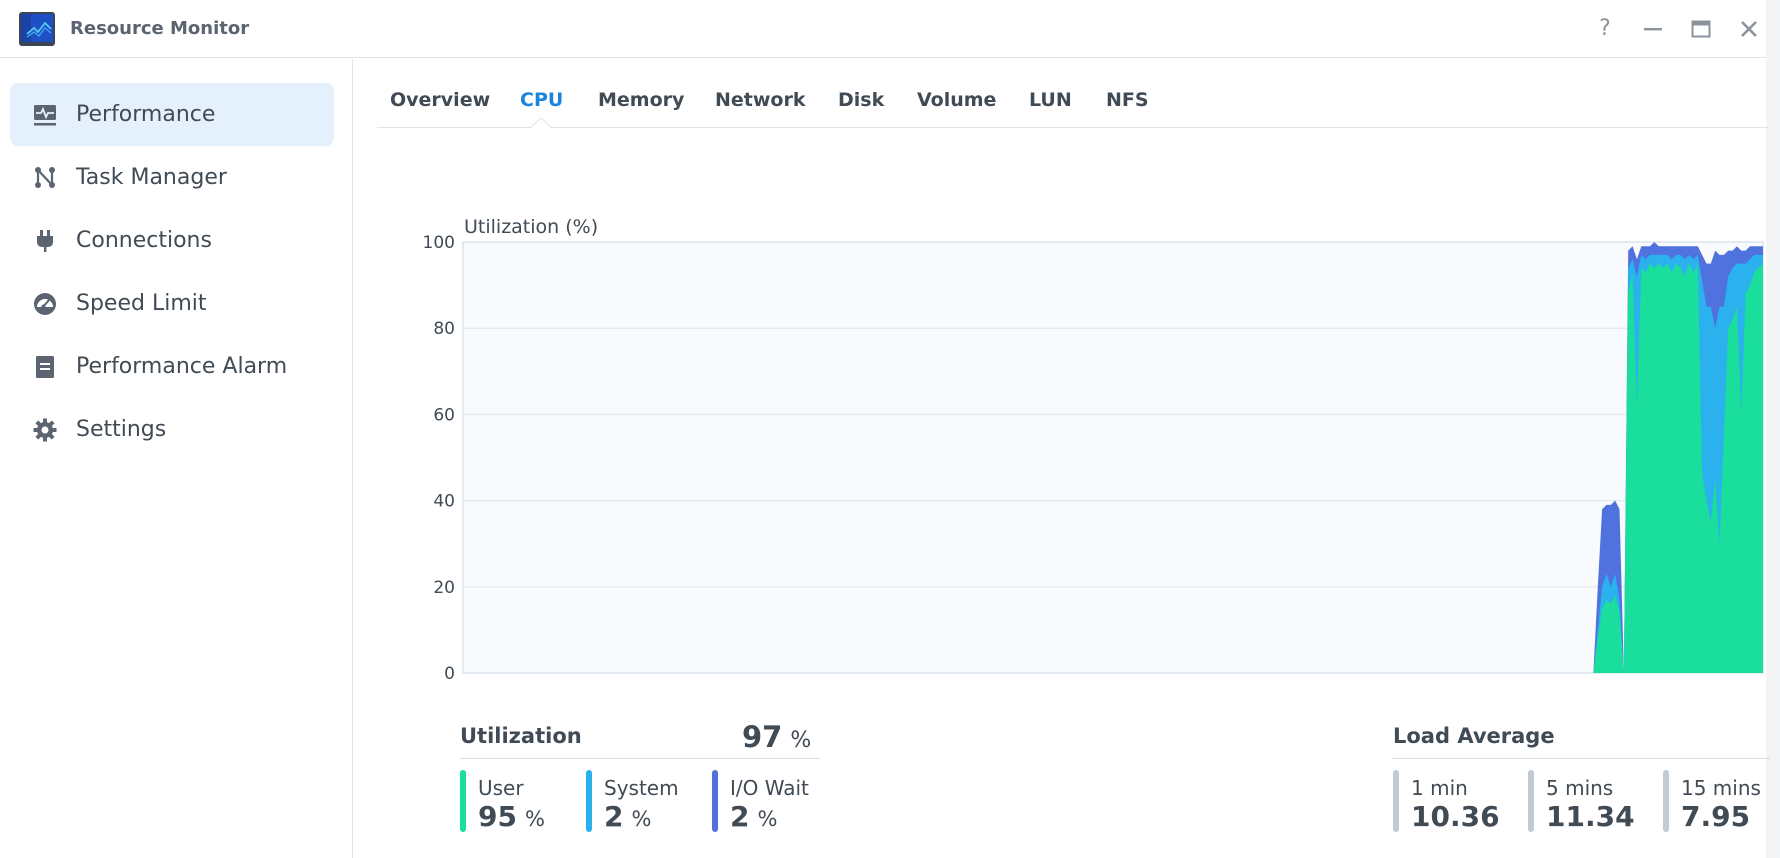 Image resolution: width=1780 pixels, height=858 pixels. I want to click on close-button, so click(1749, 29).